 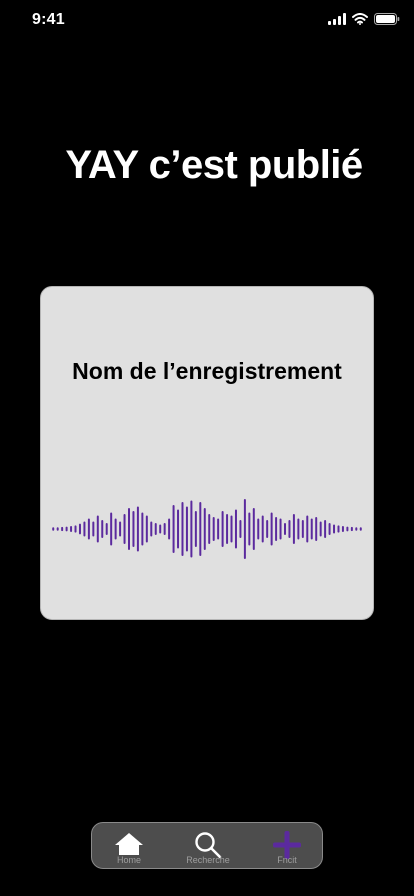 I want to click on signal-icon, so click(x=337, y=19).